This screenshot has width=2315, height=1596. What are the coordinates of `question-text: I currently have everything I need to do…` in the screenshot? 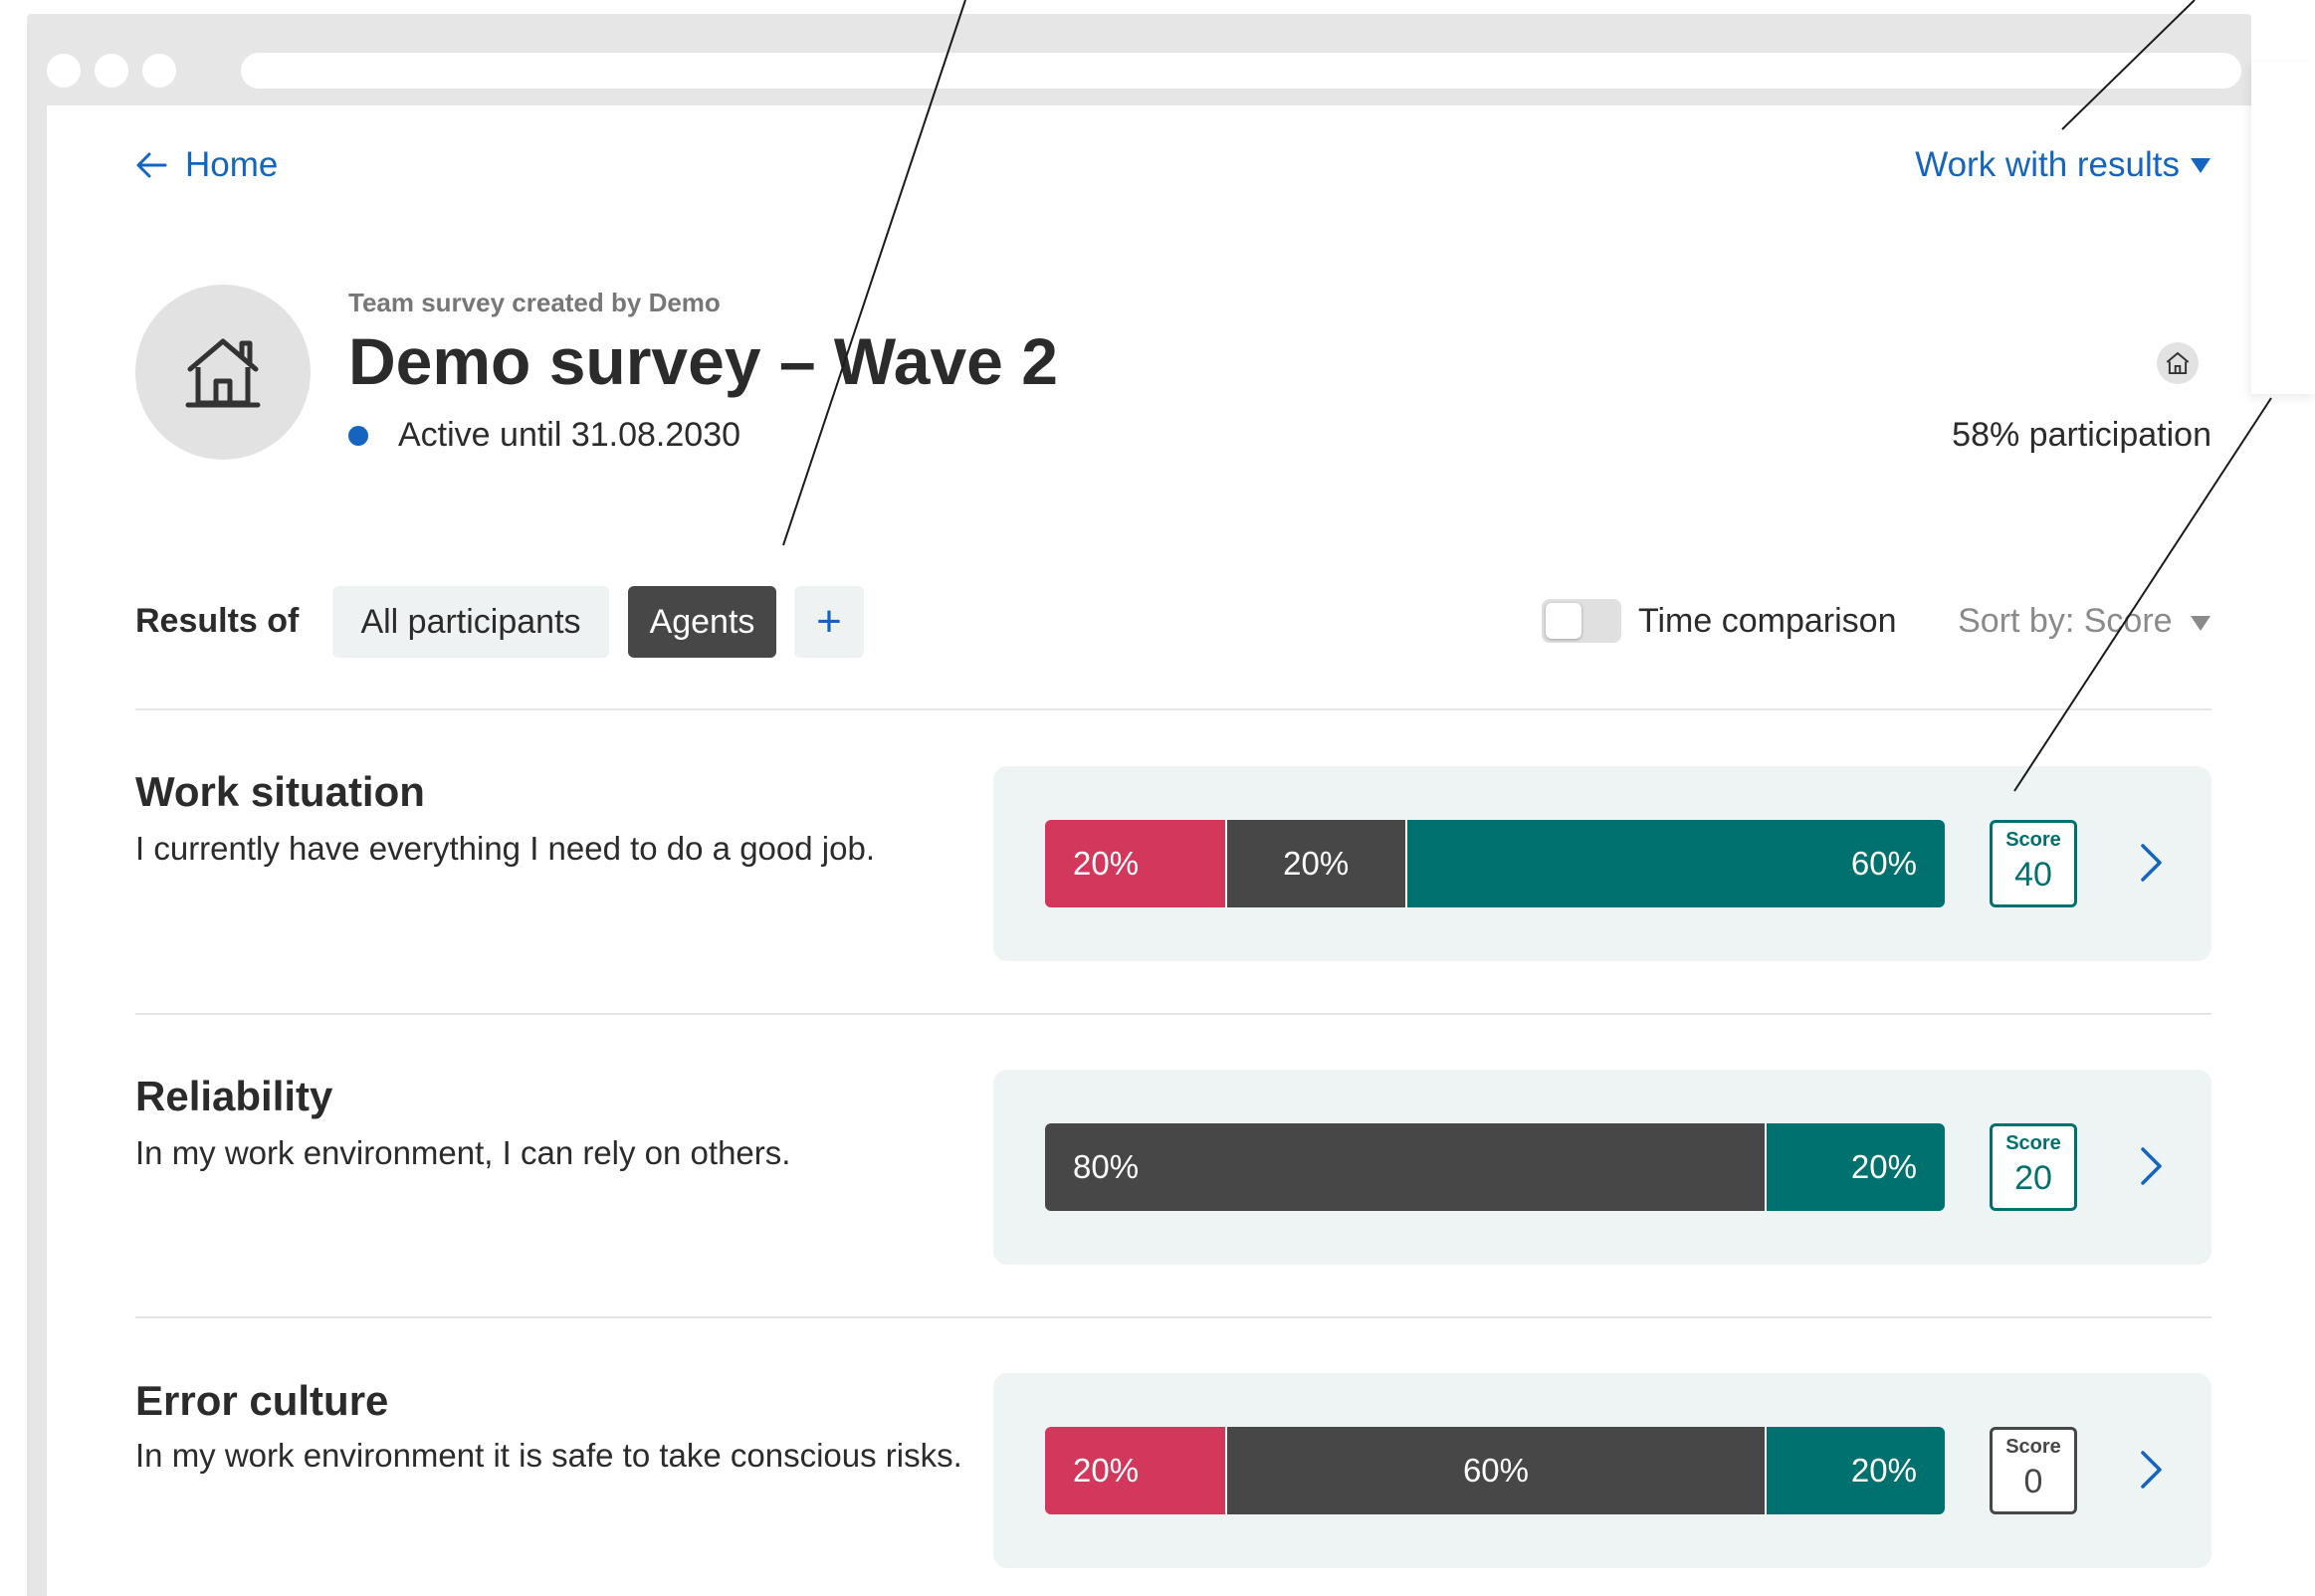 It's located at (505, 848).